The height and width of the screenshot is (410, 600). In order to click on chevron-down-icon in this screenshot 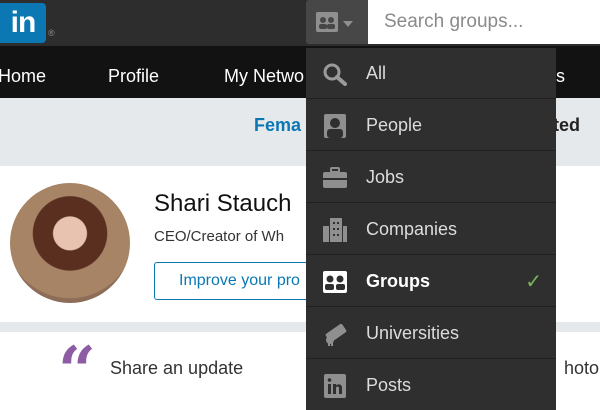, I will do `click(348, 24)`.